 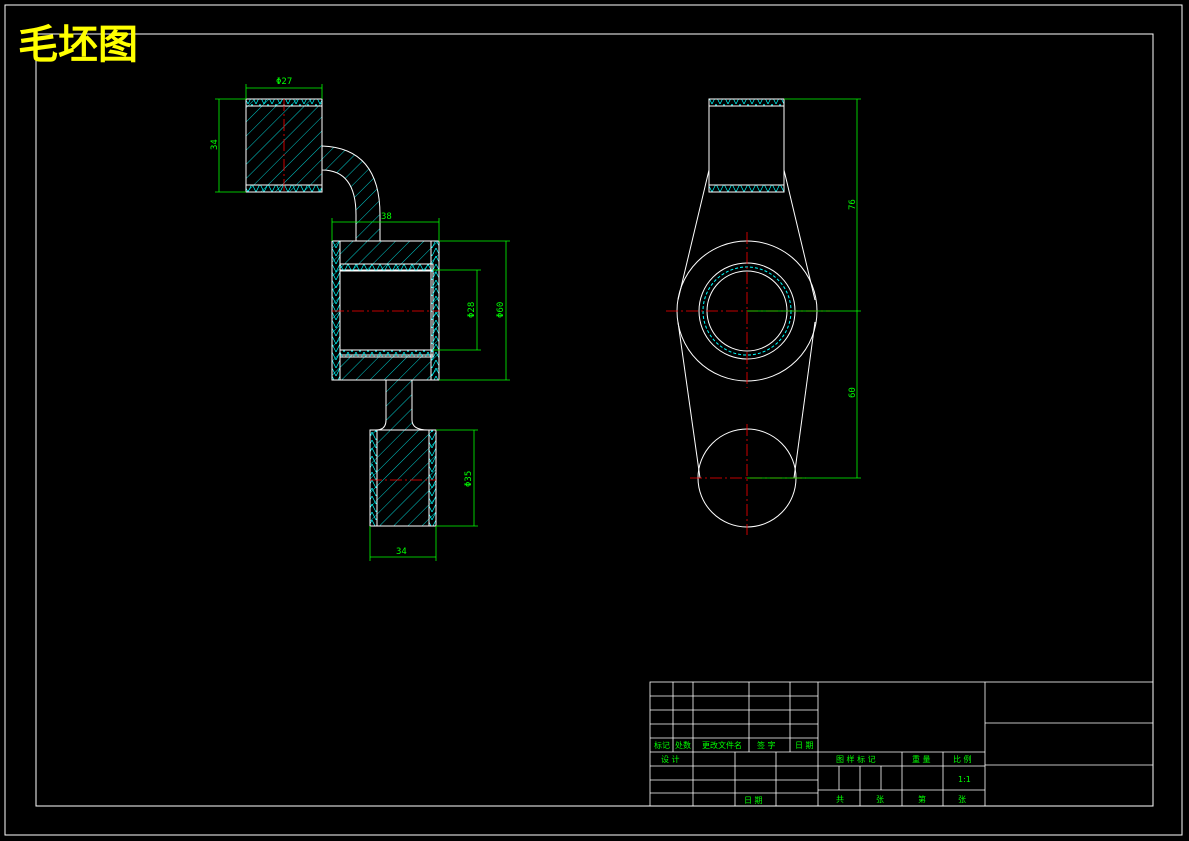 What do you see at coordinates (683, 745) in the screenshot?
I see `tb-count: 处数` at bounding box center [683, 745].